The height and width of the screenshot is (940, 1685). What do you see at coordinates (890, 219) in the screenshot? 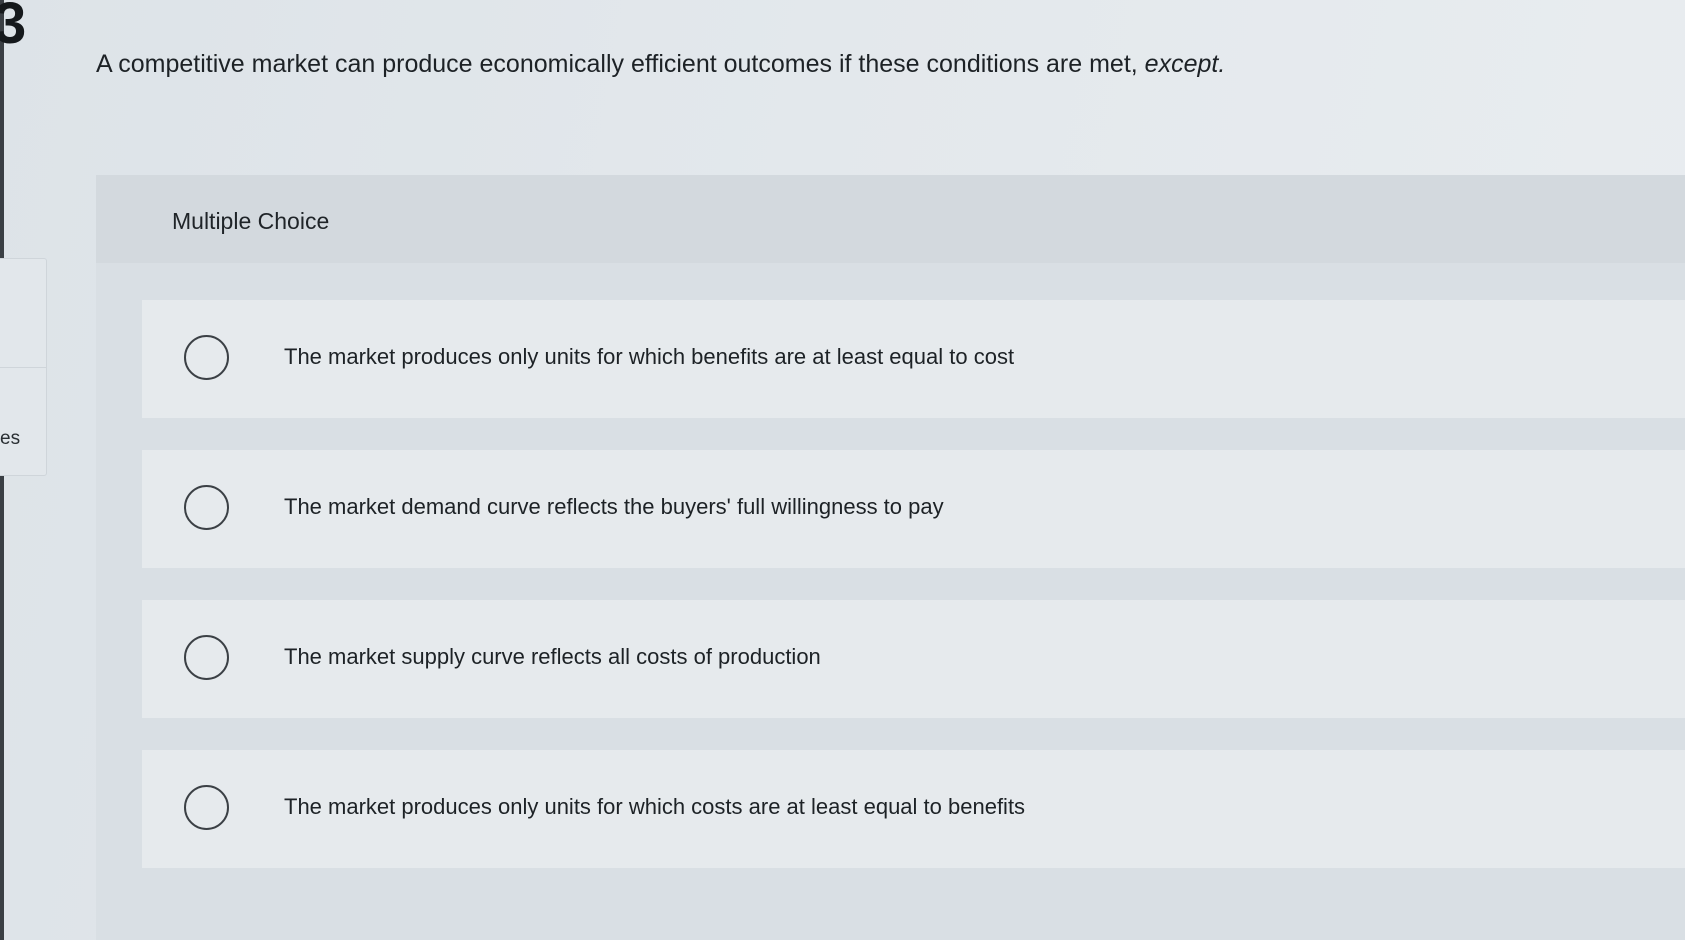
I see `multiple-choice-header: Multiple Choice` at bounding box center [890, 219].